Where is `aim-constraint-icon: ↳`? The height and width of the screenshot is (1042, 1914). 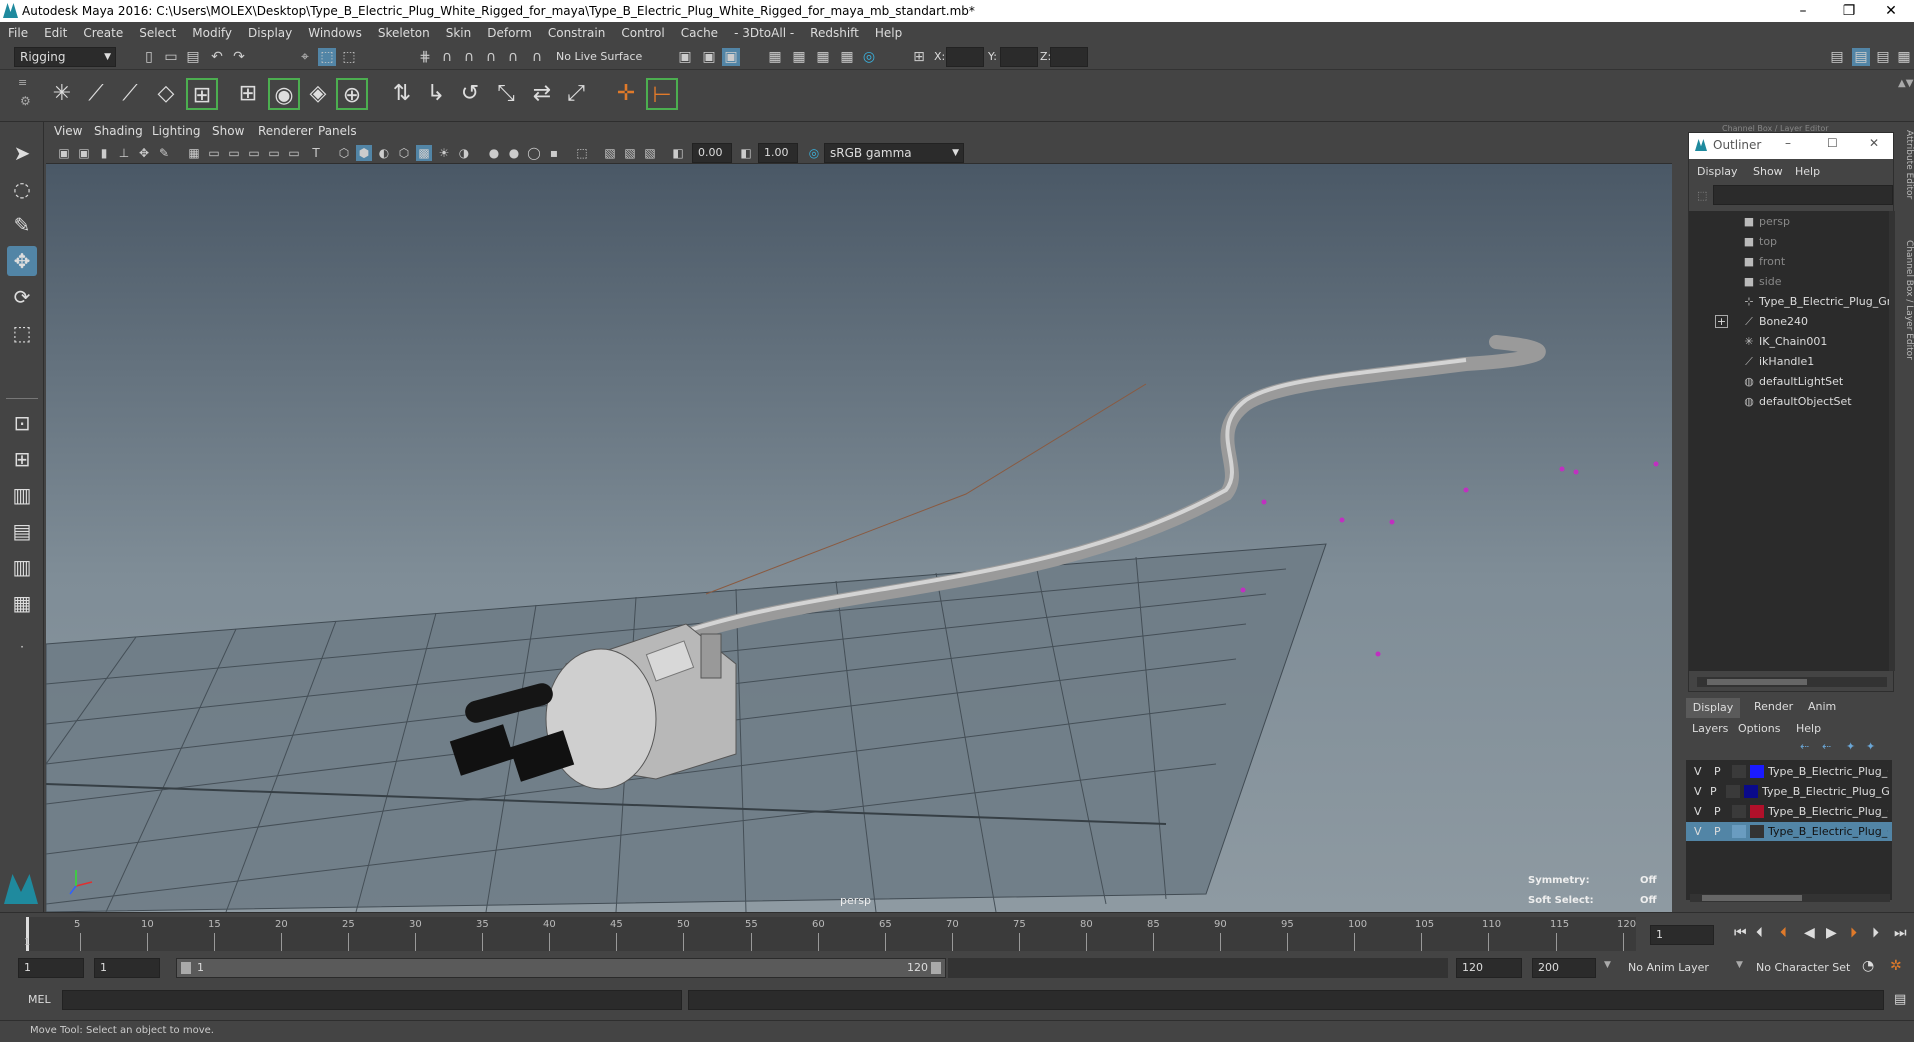
aim-constraint-icon: ↳ is located at coordinates (436, 94).